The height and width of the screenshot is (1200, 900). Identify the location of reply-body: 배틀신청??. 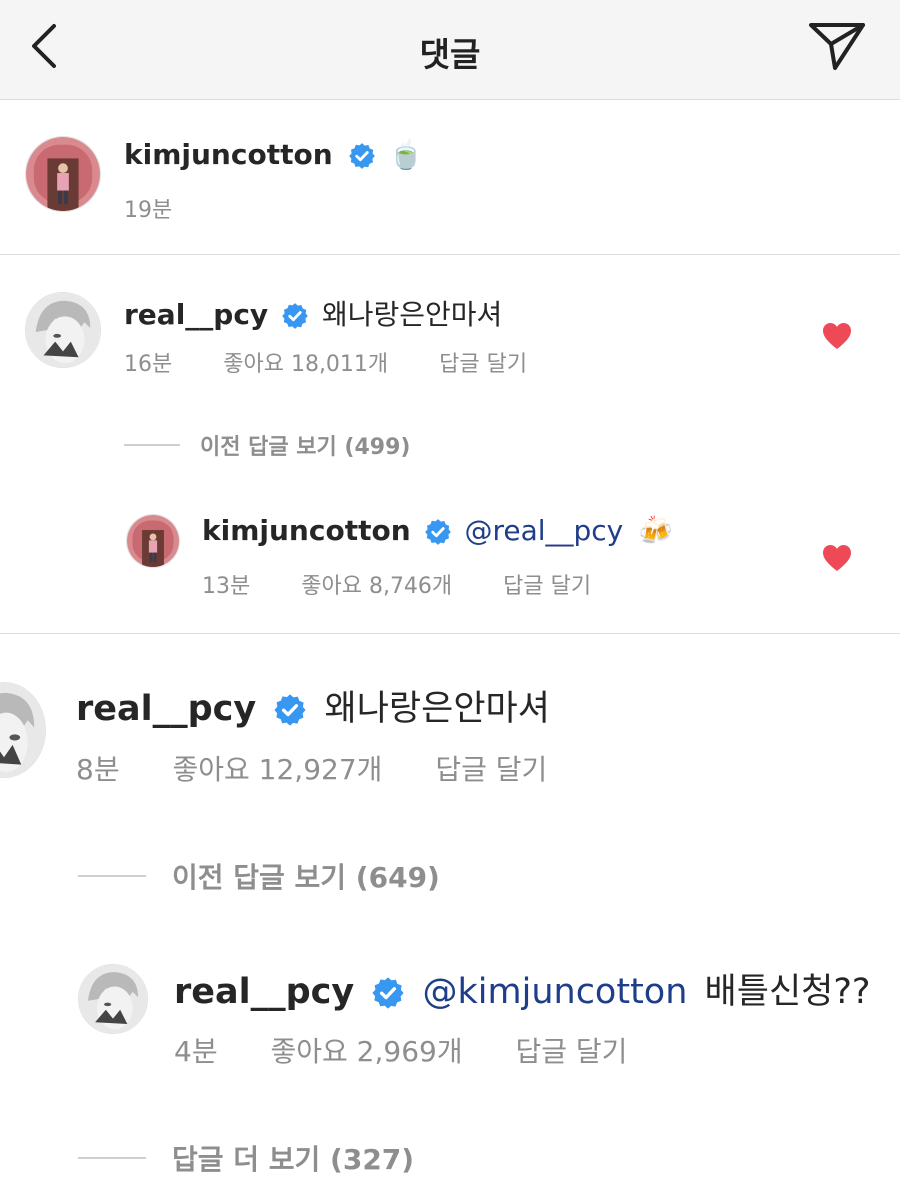
(787, 992).